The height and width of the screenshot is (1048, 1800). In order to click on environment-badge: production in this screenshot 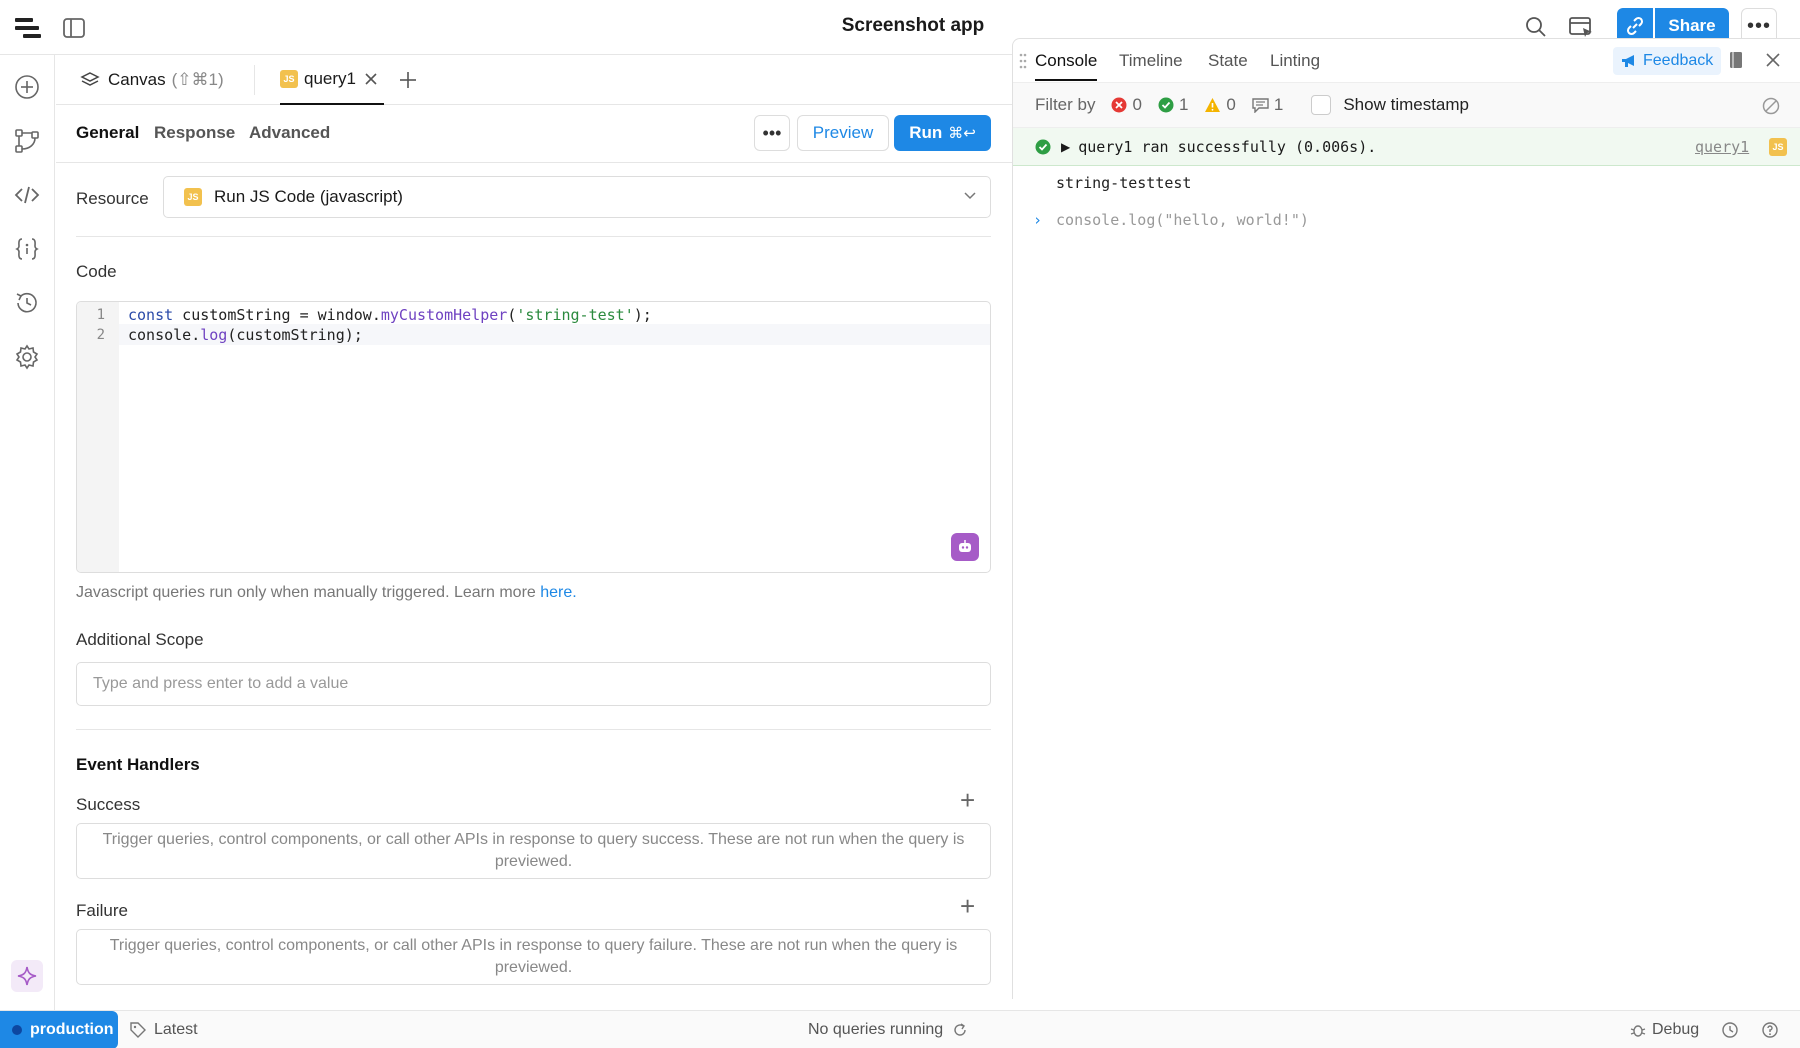, I will do `click(59, 1029)`.